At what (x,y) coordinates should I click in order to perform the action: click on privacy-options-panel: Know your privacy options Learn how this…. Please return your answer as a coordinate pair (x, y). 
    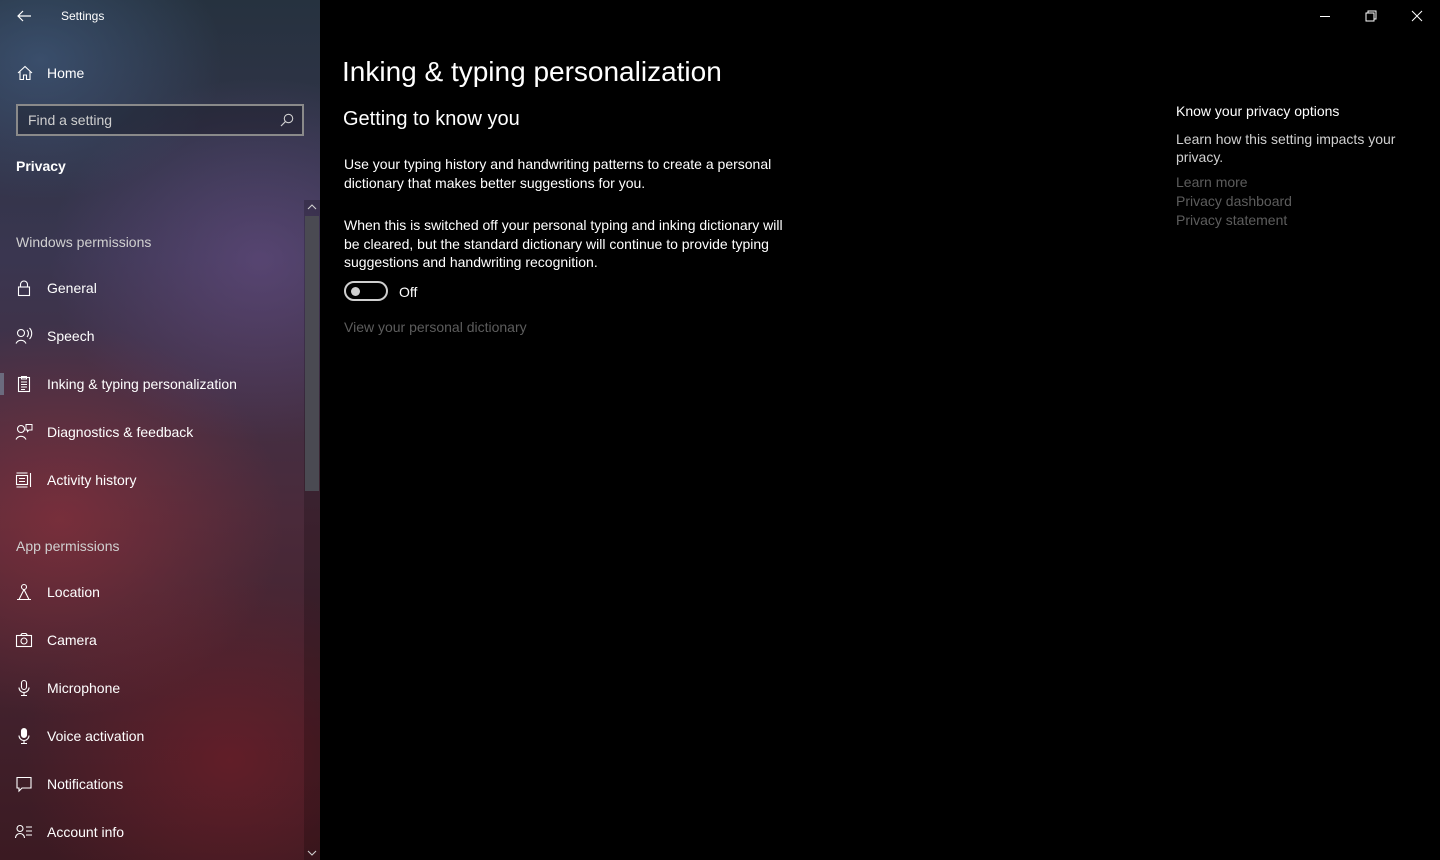
    Looking at the image, I should click on (1296, 166).